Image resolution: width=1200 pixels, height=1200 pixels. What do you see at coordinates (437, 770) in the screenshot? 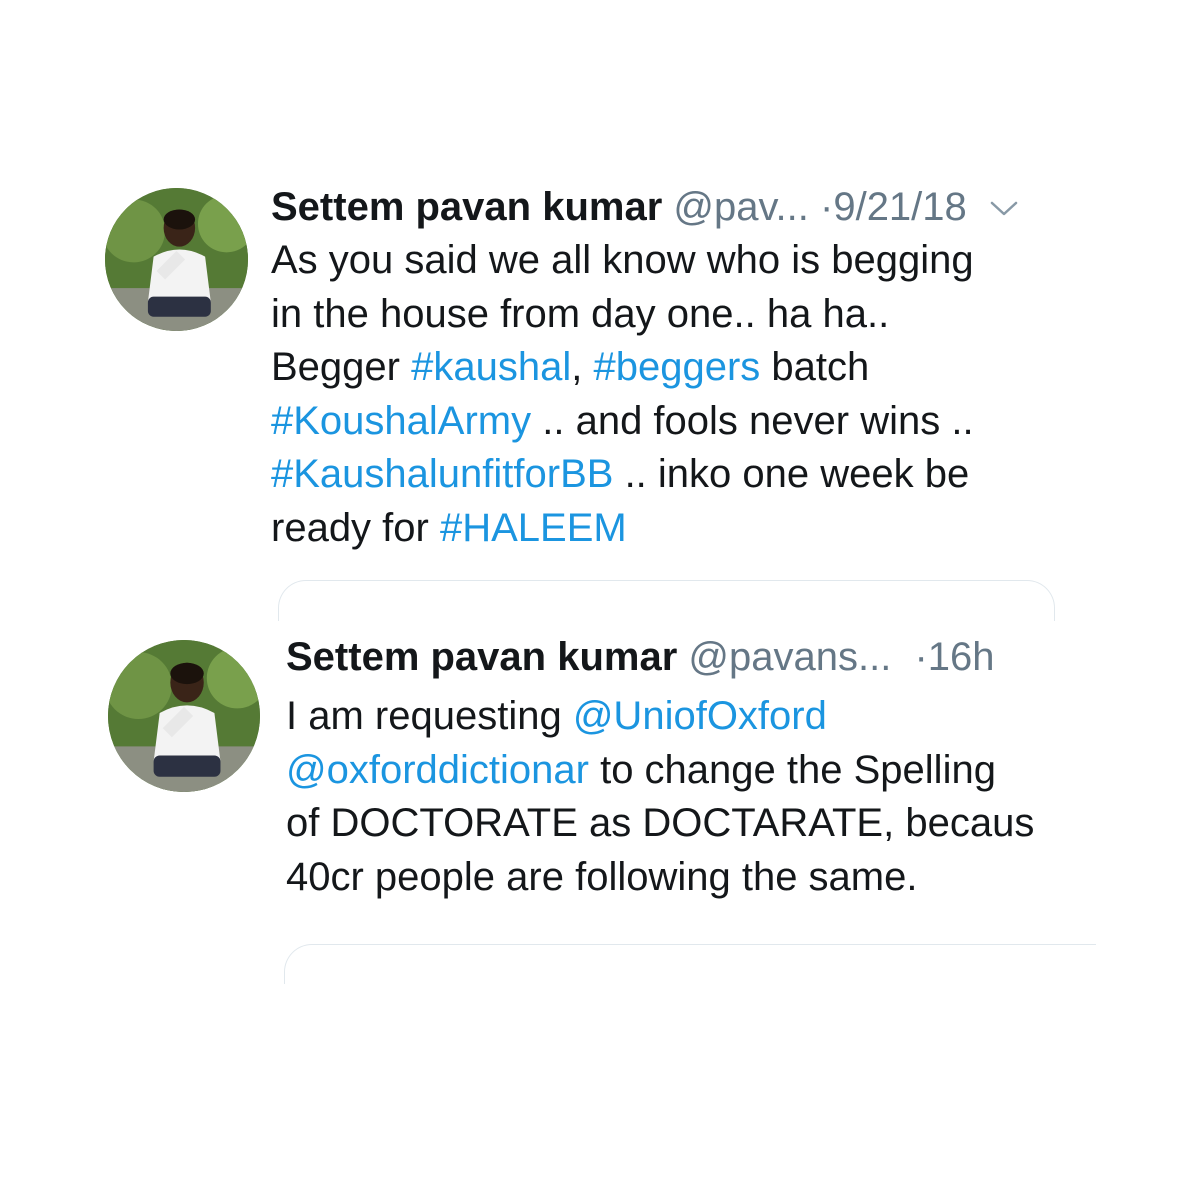
I see `mention-link: @oxforddictionar` at bounding box center [437, 770].